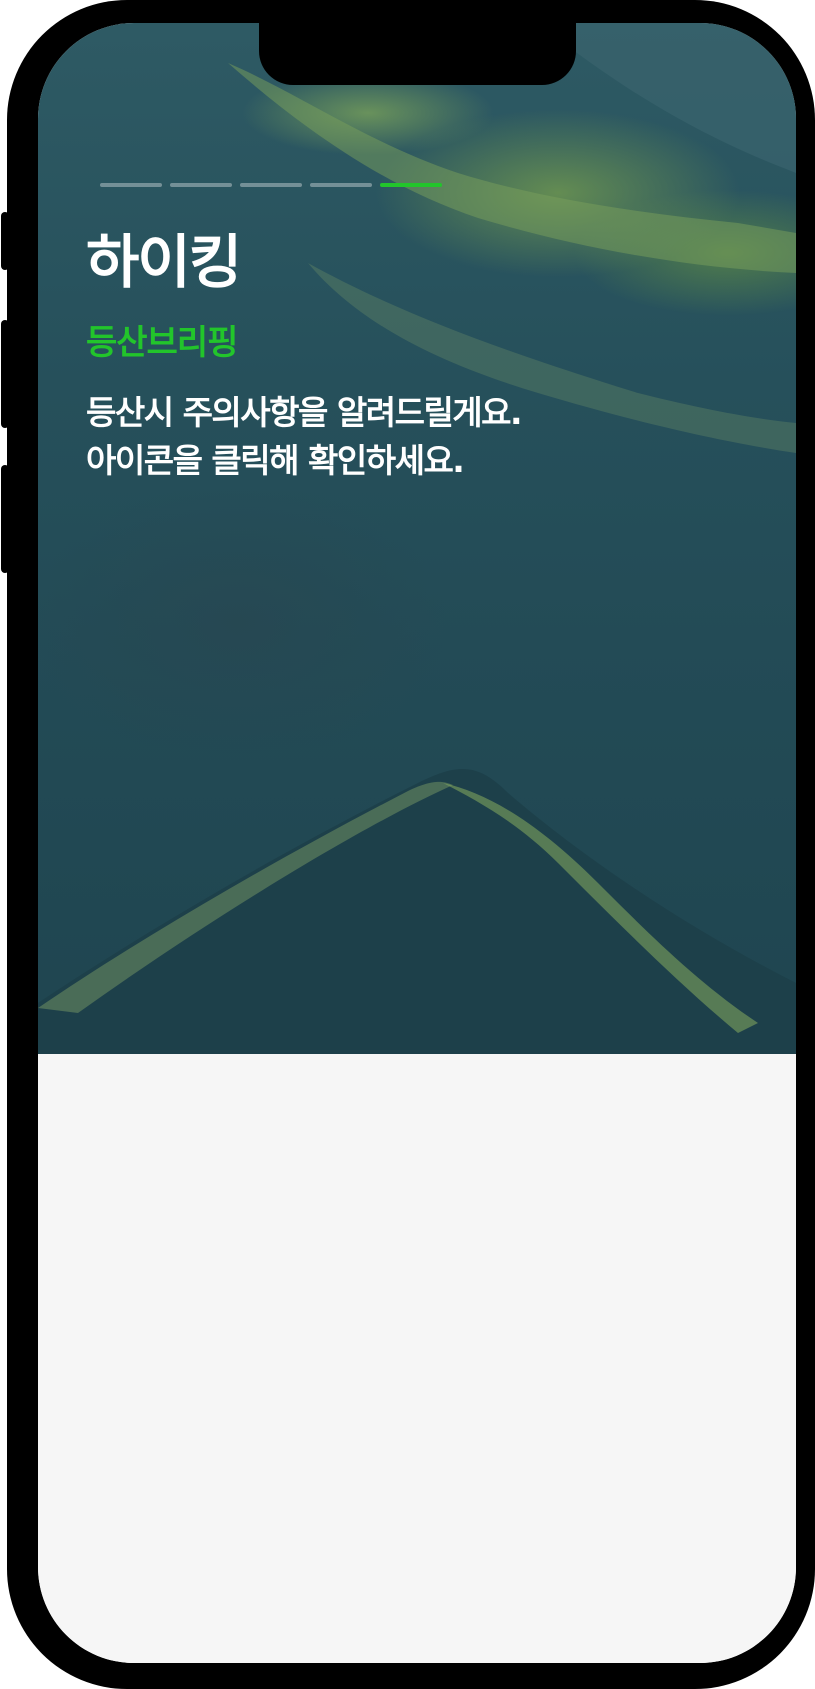 This screenshot has height=1689, width=815. I want to click on section-subtitle: 등산브리핑, so click(162, 343).